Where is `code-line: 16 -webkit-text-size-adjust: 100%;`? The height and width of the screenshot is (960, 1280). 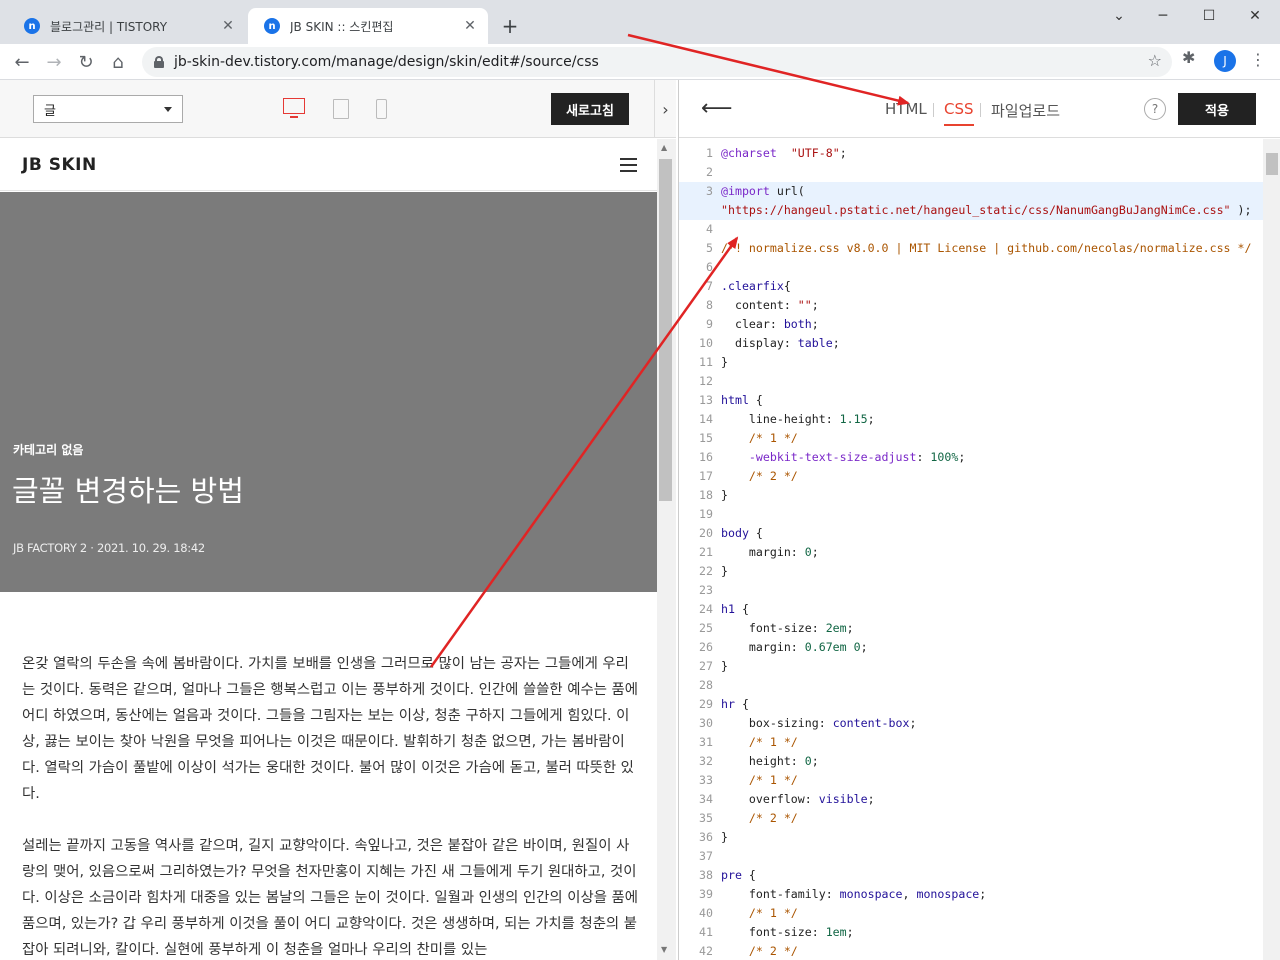 code-line: 16 -webkit-text-size-adjust: 100%; is located at coordinates (971, 457).